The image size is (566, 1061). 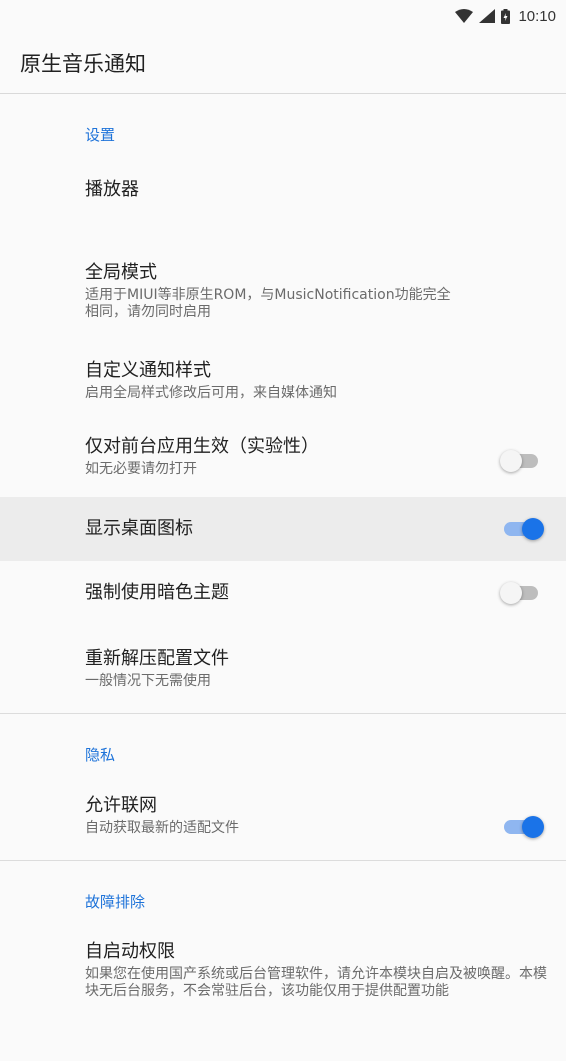 What do you see at coordinates (283, 382) in the screenshot?
I see `pref-custom-notification-style: 自定义通知样式 启用全局样式修改后可用，来自媒体通知` at bounding box center [283, 382].